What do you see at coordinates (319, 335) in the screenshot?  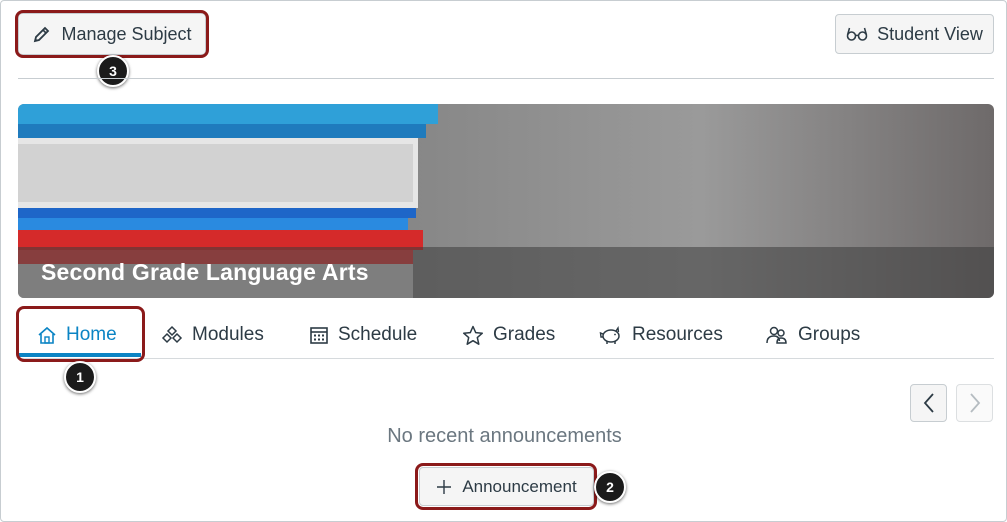 I see `calendar-icon` at bounding box center [319, 335].